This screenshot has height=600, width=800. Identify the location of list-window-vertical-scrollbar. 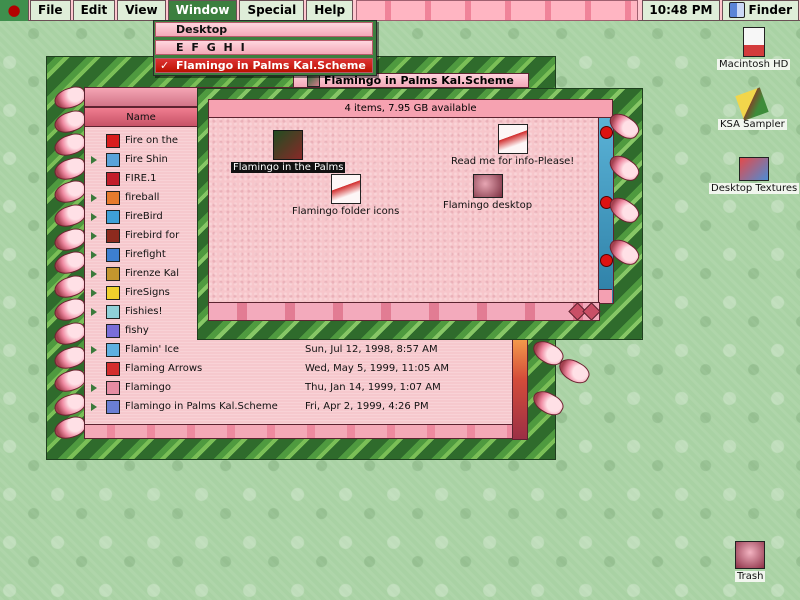
(520, 389).